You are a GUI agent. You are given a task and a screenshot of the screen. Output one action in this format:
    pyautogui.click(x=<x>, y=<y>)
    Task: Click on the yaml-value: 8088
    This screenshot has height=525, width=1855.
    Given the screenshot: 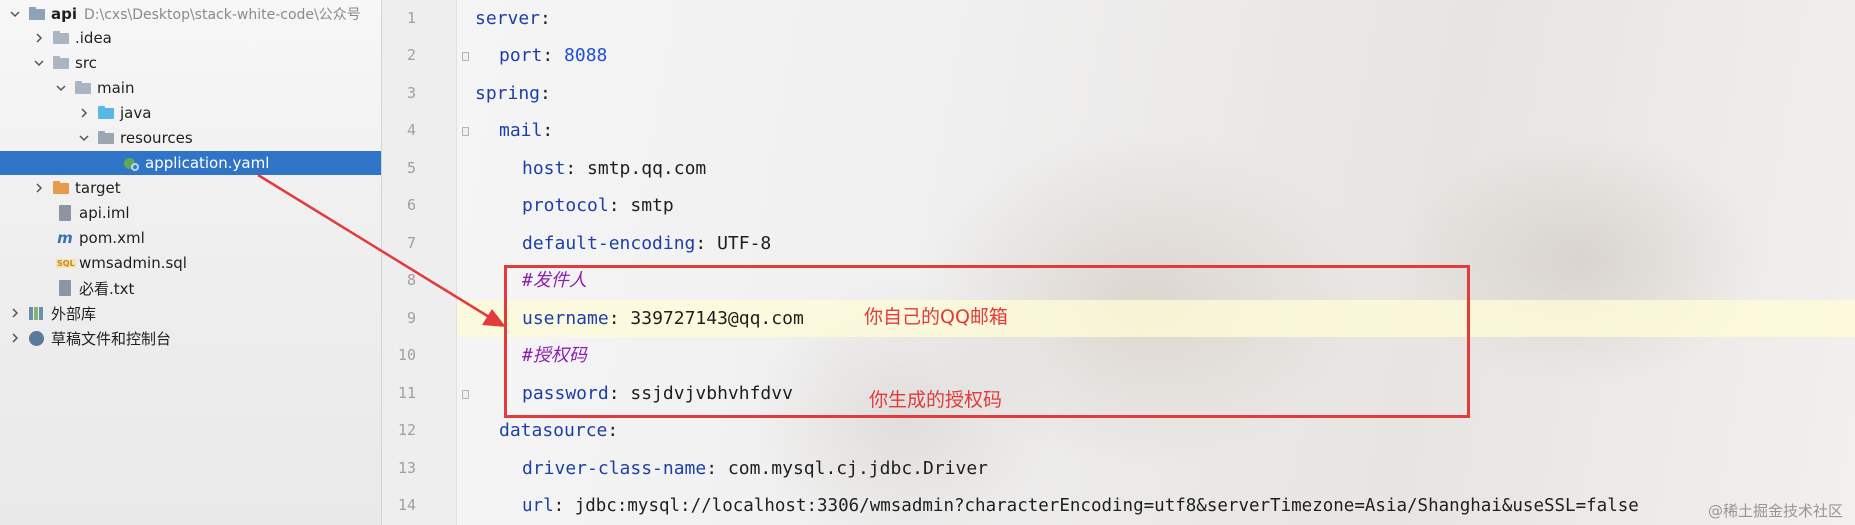 What is the action you would take?
    pyautogui.click(x=586, y=55)
    